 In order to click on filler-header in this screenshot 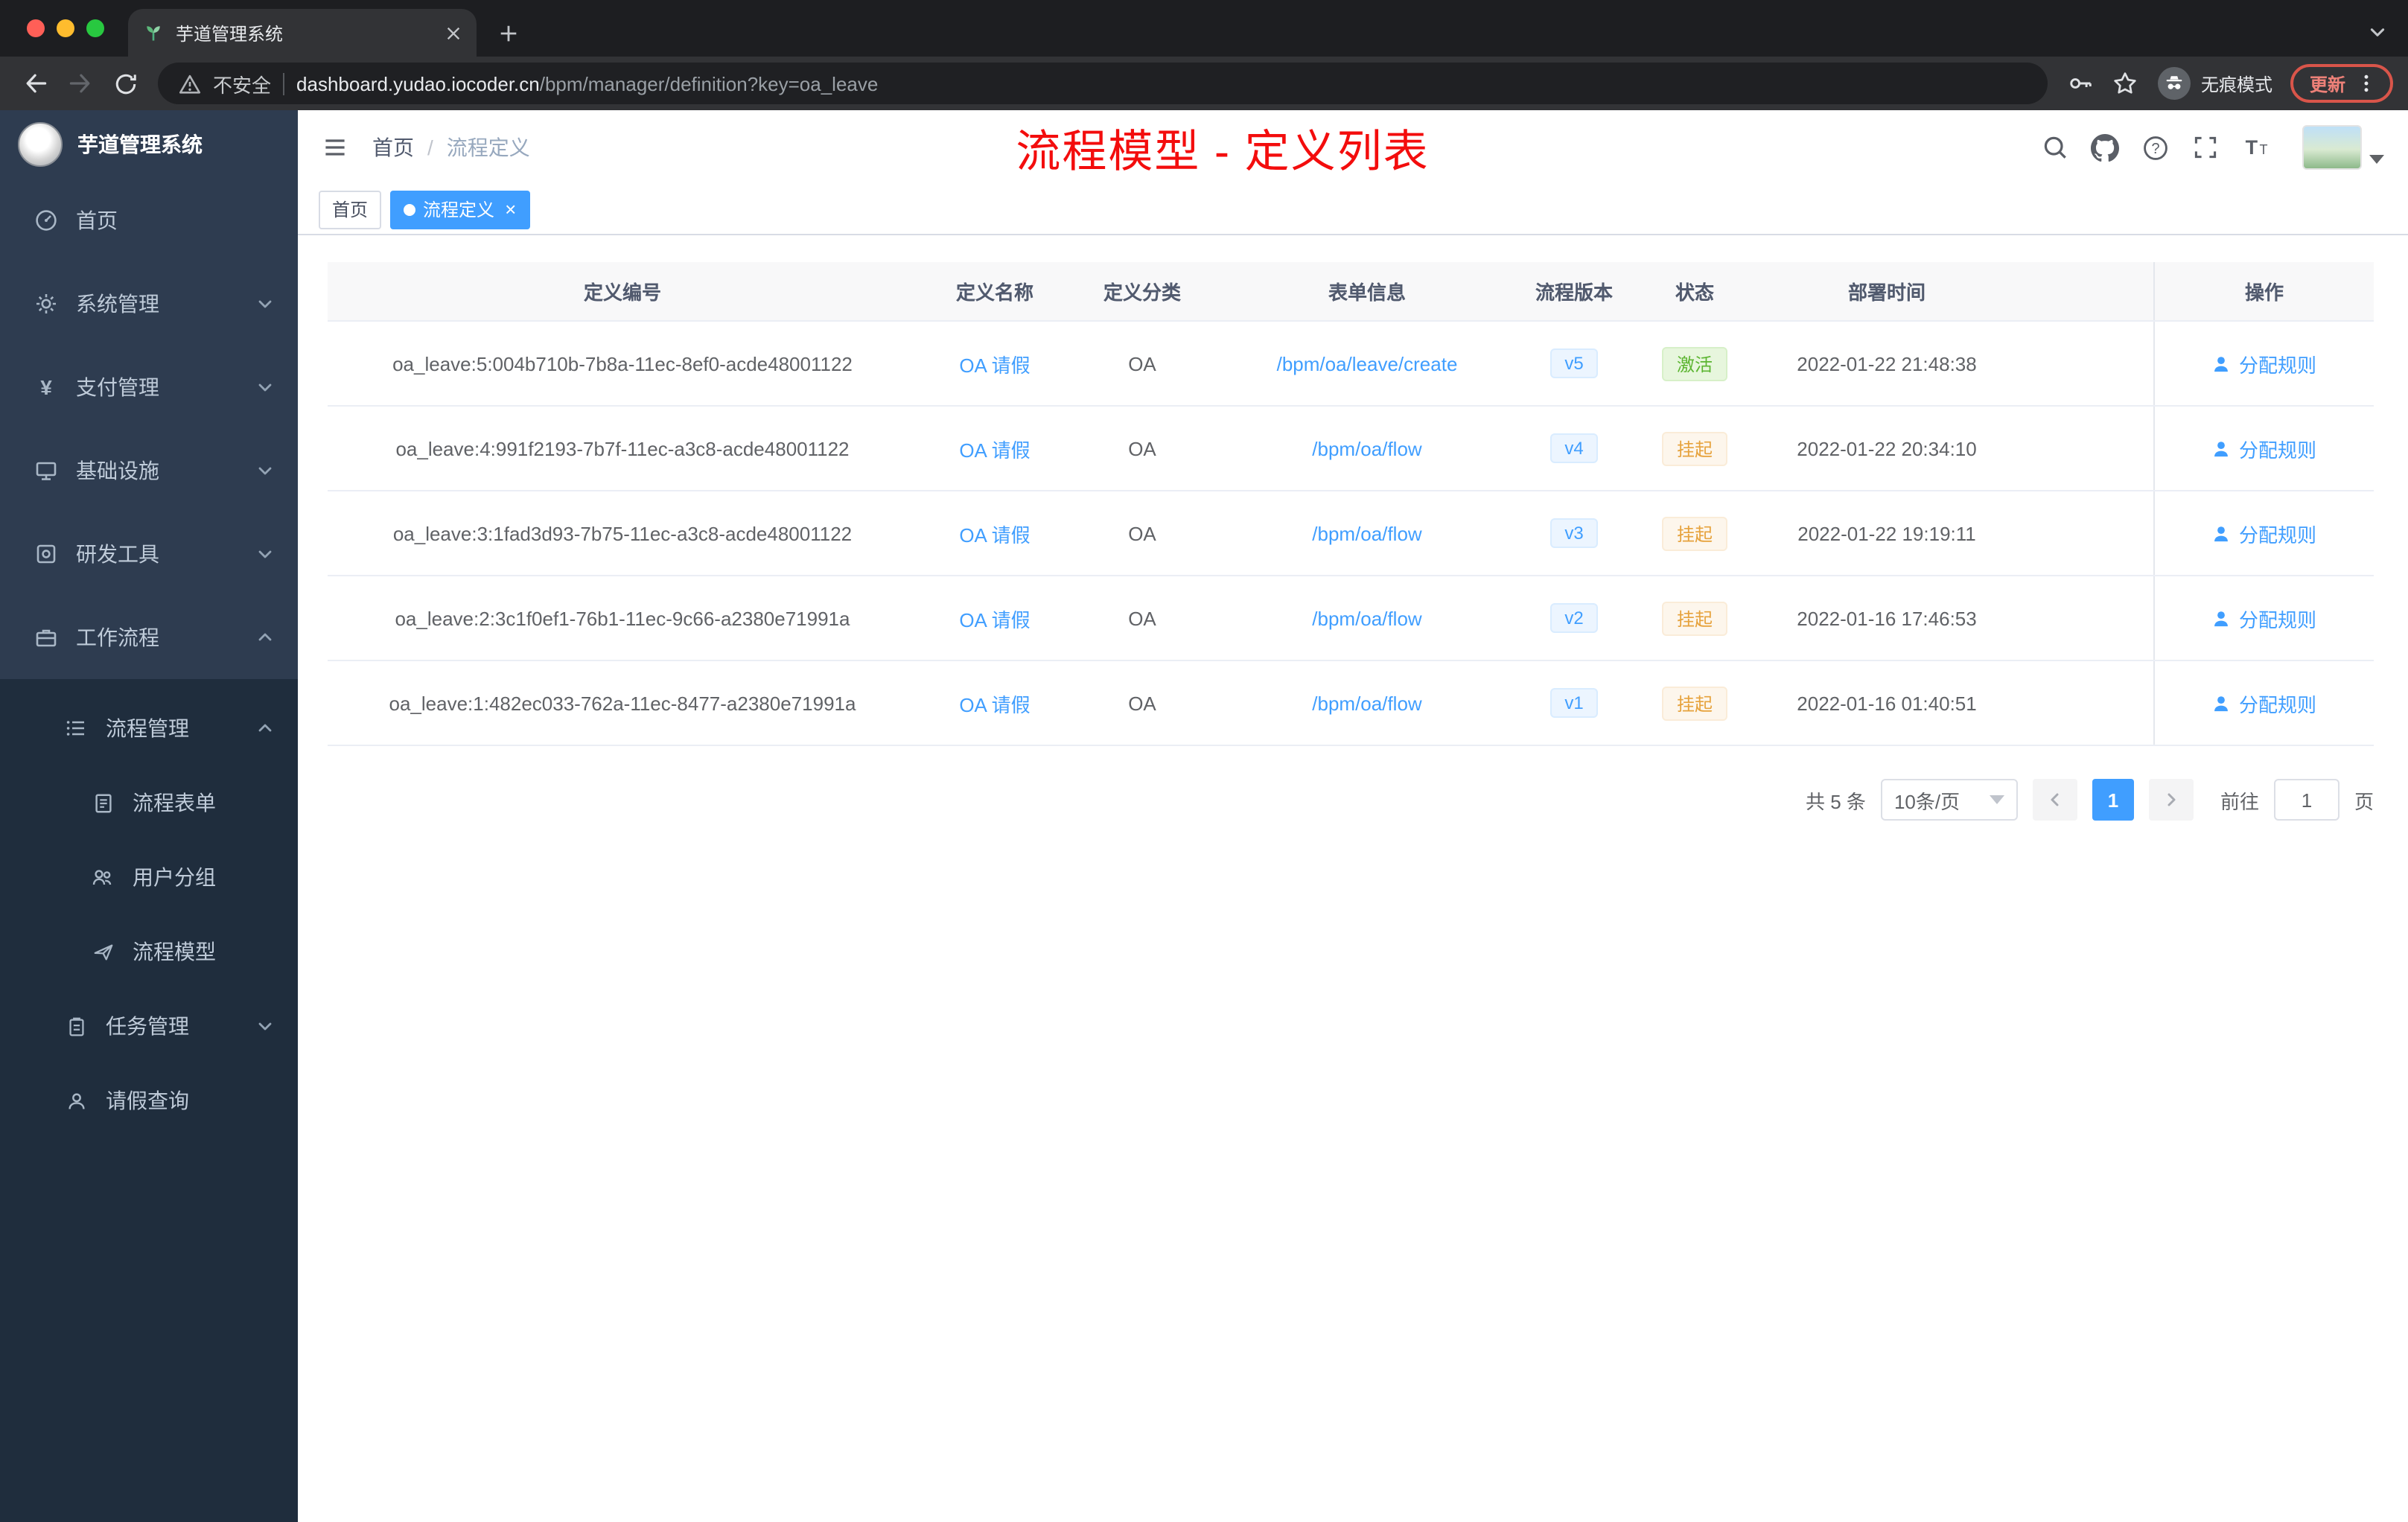, I will do `click(2081, 291)`.